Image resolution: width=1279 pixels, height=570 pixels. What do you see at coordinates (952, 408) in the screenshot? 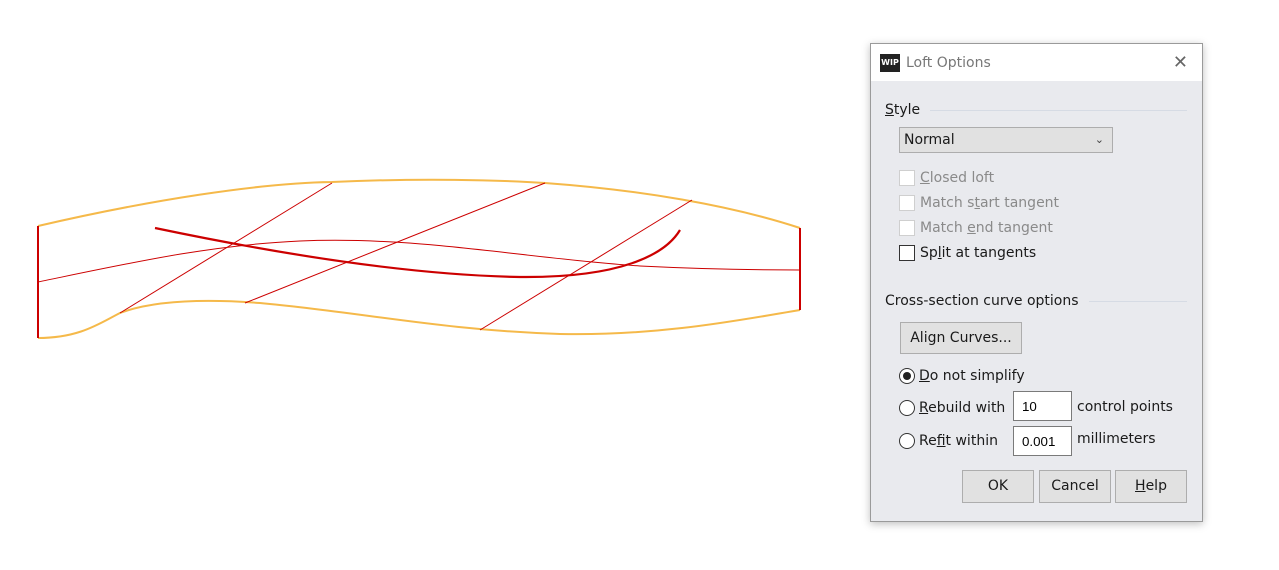
I see `rebuild-with-radio: Rebuild with` at bounding box center [952, 408].